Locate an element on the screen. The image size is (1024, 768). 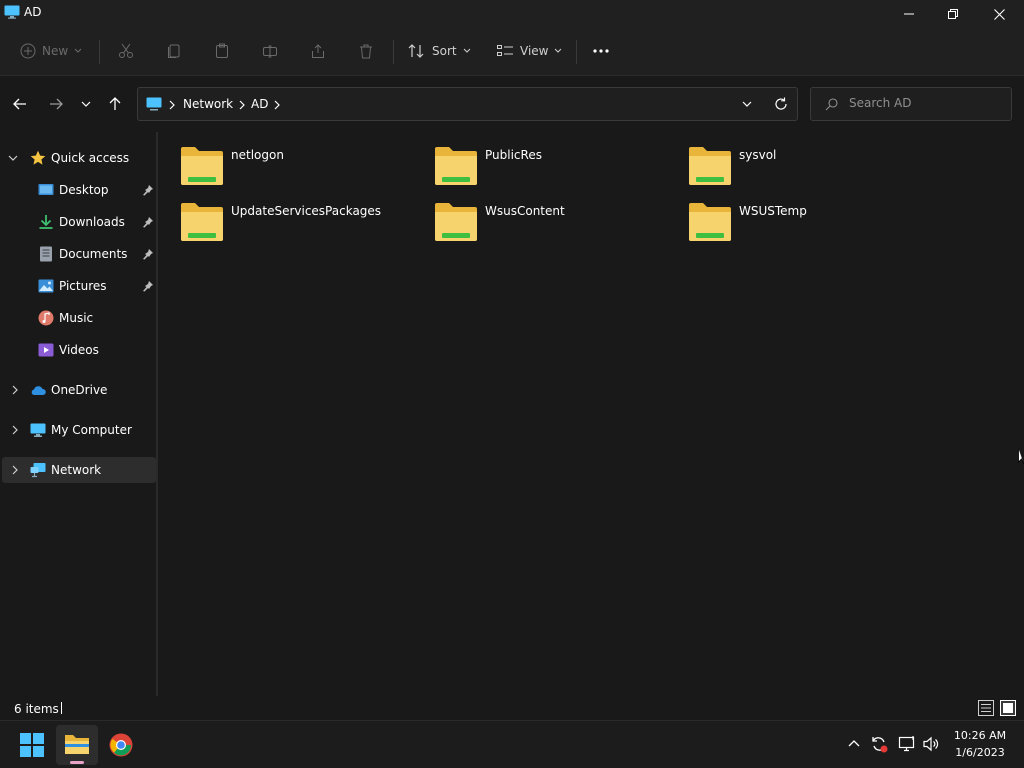
close-icon is located at coordinates (999, 14).